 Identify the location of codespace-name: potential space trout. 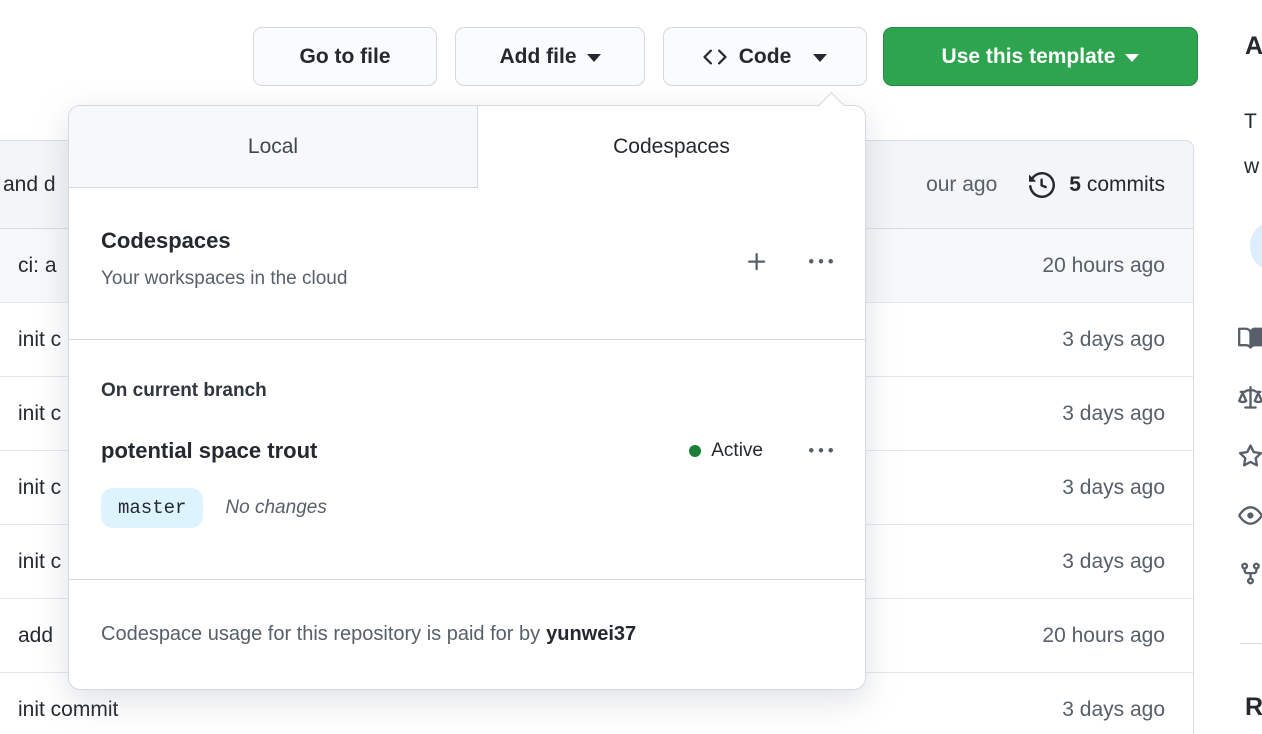
(209, 451).